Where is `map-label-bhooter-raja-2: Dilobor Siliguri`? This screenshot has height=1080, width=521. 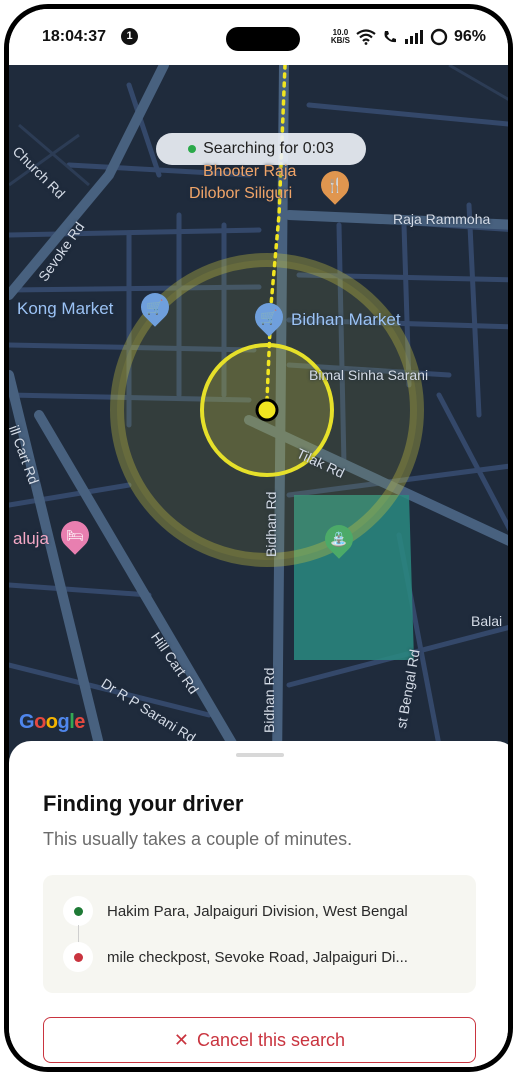 map-label-bhooter-raja-2: Dilobor Siliguri is located at coordinates (241, 193).